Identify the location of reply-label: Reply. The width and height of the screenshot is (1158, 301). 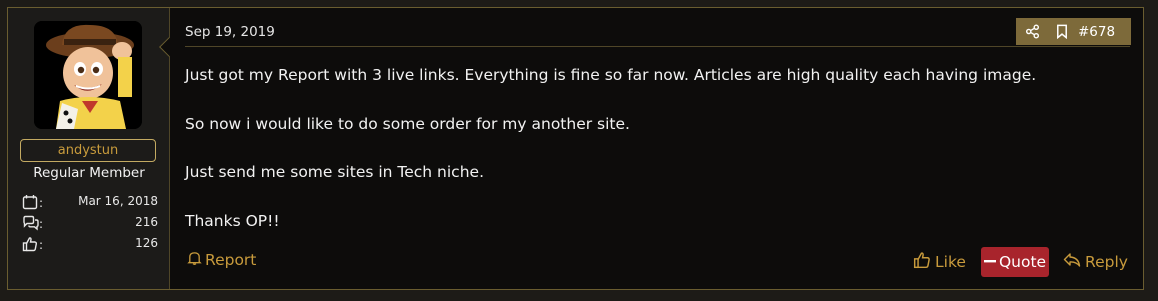
(1106, 262).